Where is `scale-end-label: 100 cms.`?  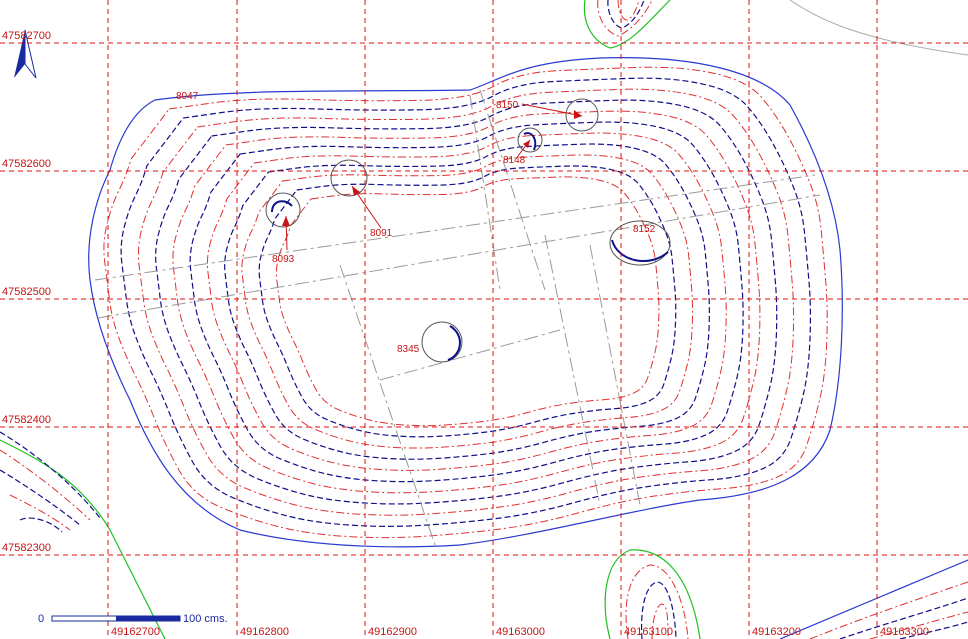 scale-end-label: 100 cms. is located at coordinates (205, 619).